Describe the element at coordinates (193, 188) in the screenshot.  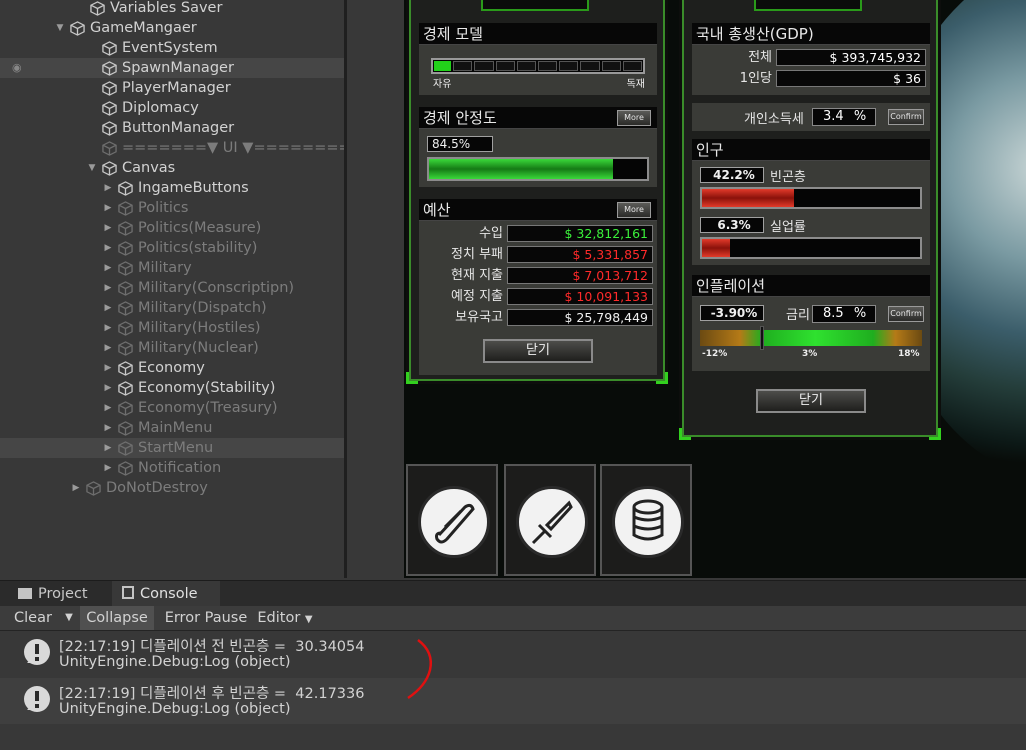
I see `hierarchy-item-label: IngameButtons` at that location.